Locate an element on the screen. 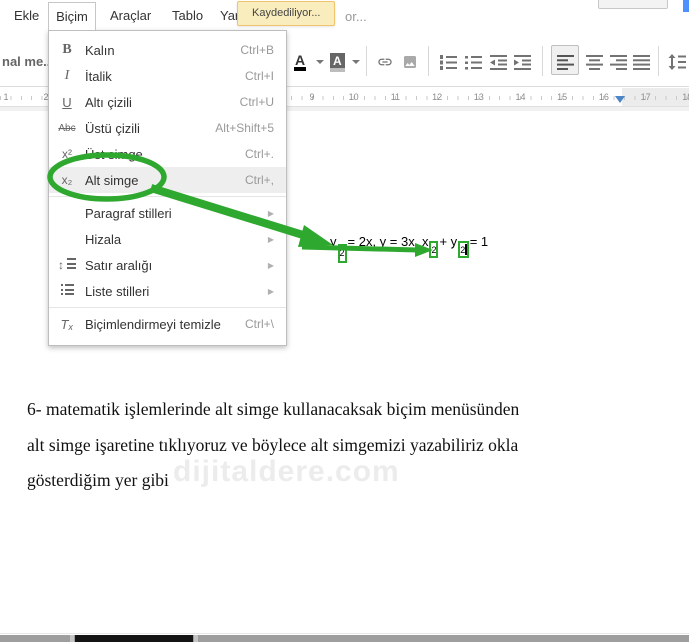 This screenshot has height=642, width=689. text-color-button: A is located at coordinates (300, 62).